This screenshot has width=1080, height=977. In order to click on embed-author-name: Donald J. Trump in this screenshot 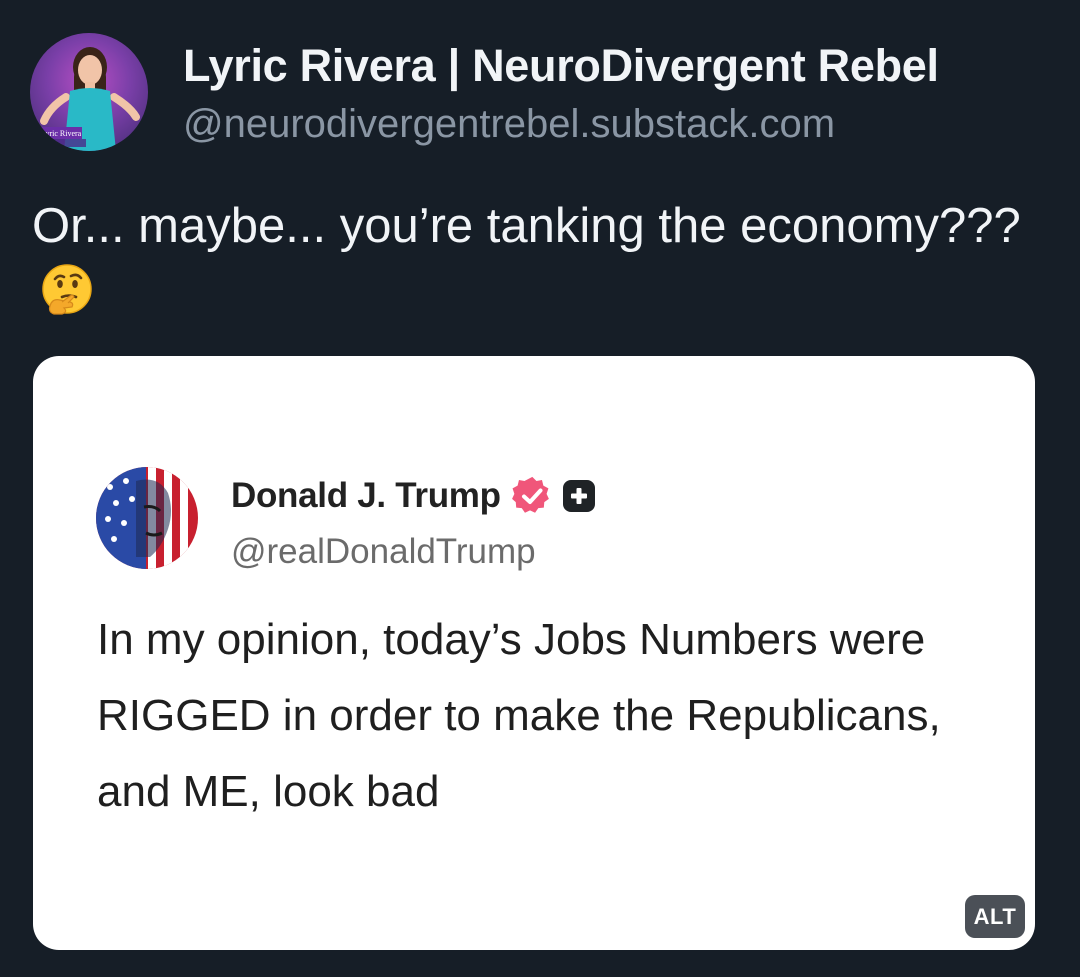, I will do `click(366, 495)`.